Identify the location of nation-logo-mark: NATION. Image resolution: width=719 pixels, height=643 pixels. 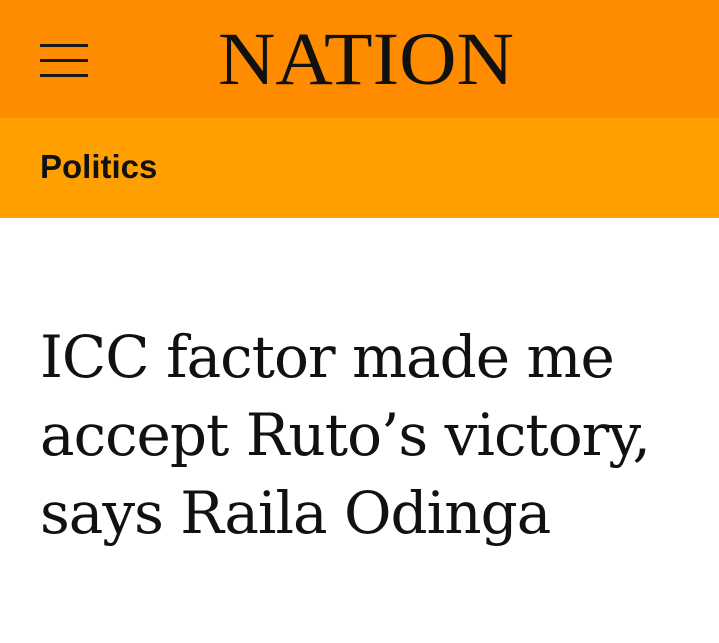
(366, 59).